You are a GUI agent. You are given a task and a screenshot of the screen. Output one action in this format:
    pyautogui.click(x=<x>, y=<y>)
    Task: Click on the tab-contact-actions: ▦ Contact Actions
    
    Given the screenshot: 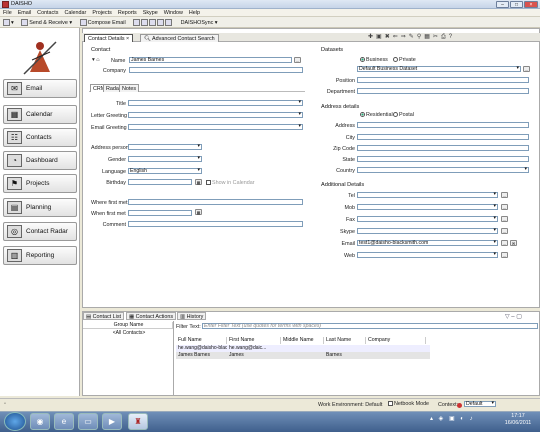 What is the action you would take?
    pyautogui.click(x=151, y=316)
    